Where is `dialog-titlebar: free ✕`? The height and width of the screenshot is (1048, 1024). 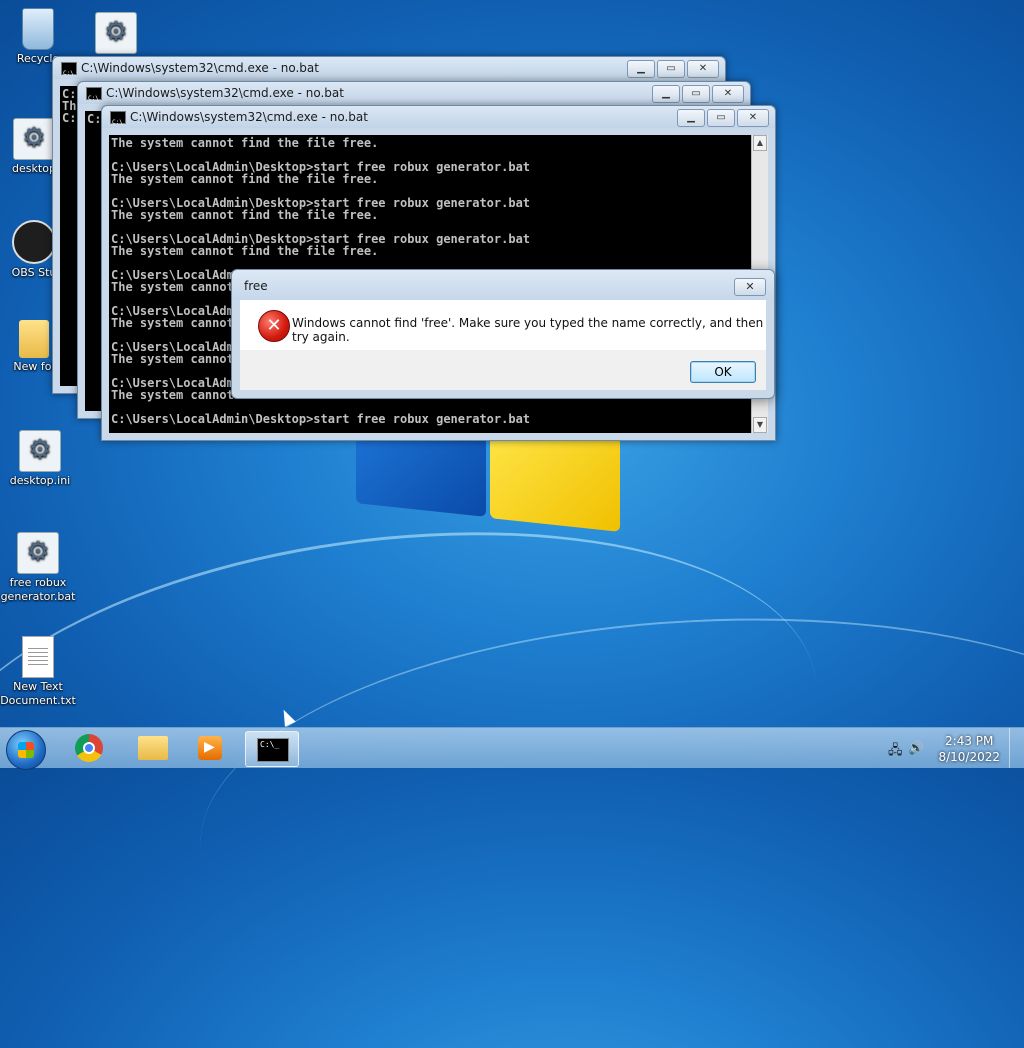 dialog-titlebar: free ✕ is located at coordinates (503, 285).